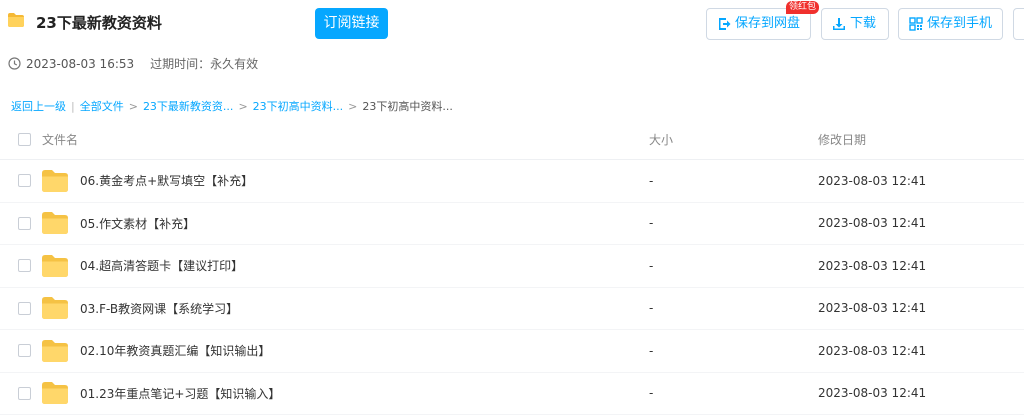 The width and height of the screenshot is (1024, 420). I want to click on file-name: 03.F-B教资网课【系统学习】, so click(159, 308).